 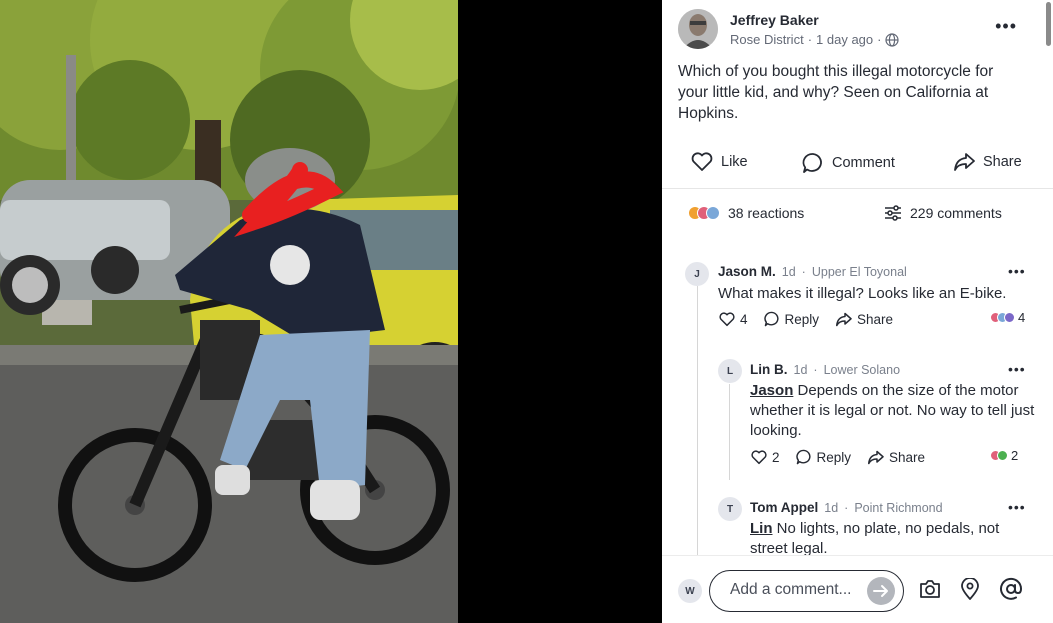 I want to click on commenter-neighborhood: Point Richmond, so click(x=898, y=508).